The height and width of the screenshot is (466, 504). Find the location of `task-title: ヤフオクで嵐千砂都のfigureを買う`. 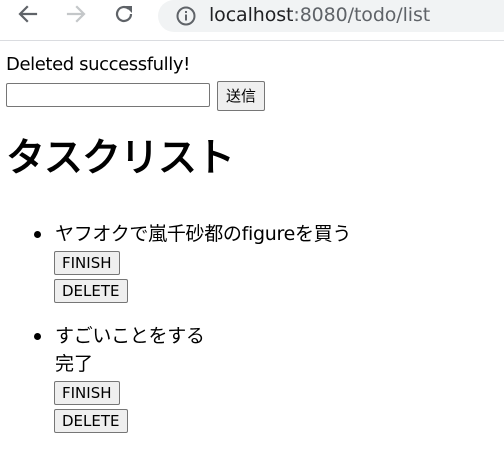

task-title: ヤフオクで嵐千砂都のfigureを買う is located at coordinates (203, 234).